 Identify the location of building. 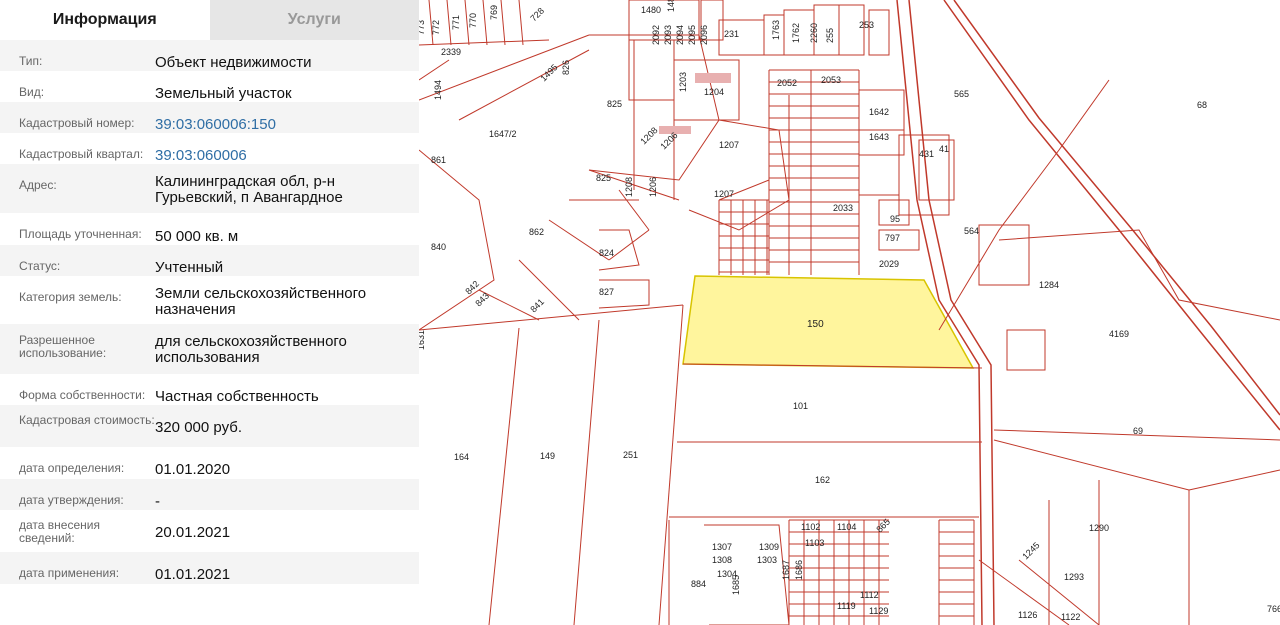
(713, 78).